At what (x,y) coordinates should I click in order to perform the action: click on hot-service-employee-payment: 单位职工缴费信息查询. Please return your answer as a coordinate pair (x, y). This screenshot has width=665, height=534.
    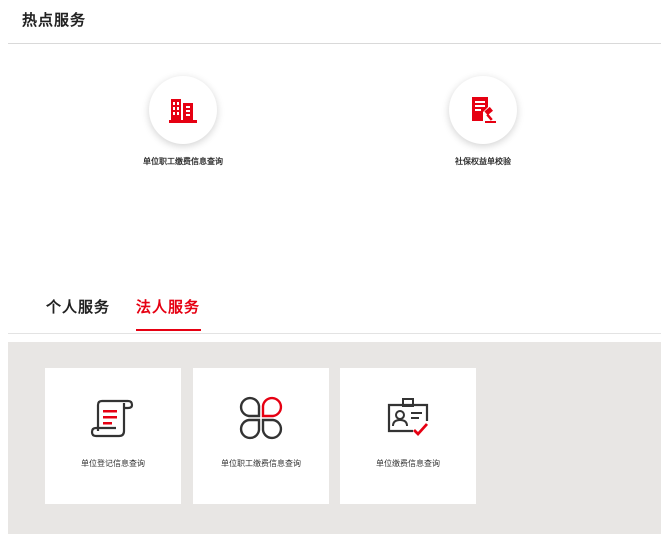
    Looking at the image, I should click on (183, 121).